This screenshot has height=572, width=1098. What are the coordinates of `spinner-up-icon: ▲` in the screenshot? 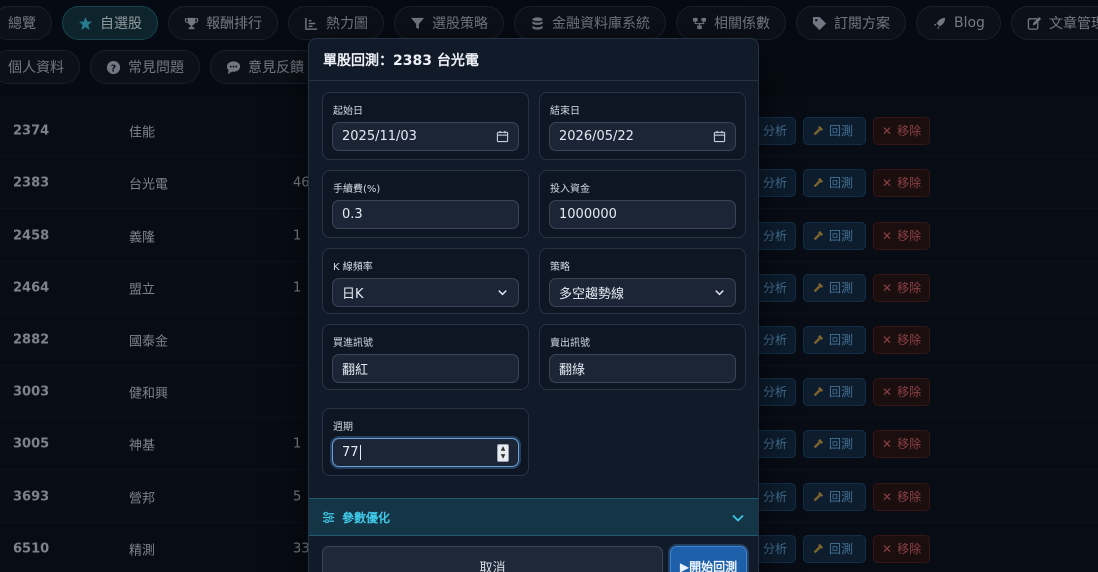 It's located at (503, 448).